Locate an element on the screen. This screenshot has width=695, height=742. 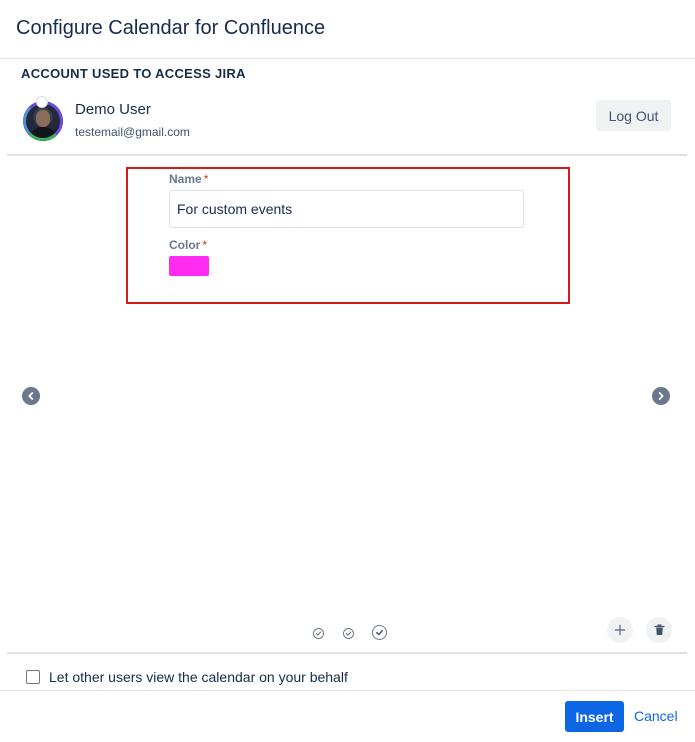
name-field-label: Name * is located at coordinates (188, 179).